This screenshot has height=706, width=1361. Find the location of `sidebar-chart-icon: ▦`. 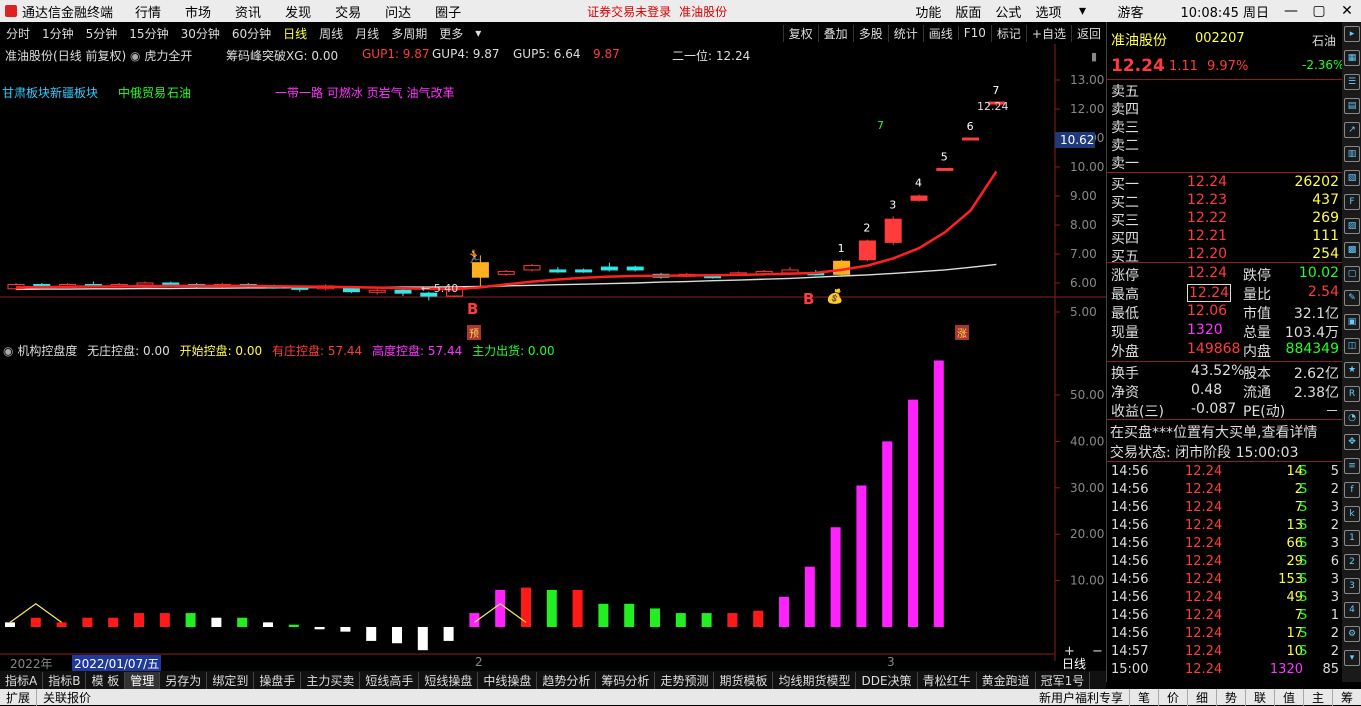

sidebar-chart-icon: ▦ is located at coordinates (1352, 58).